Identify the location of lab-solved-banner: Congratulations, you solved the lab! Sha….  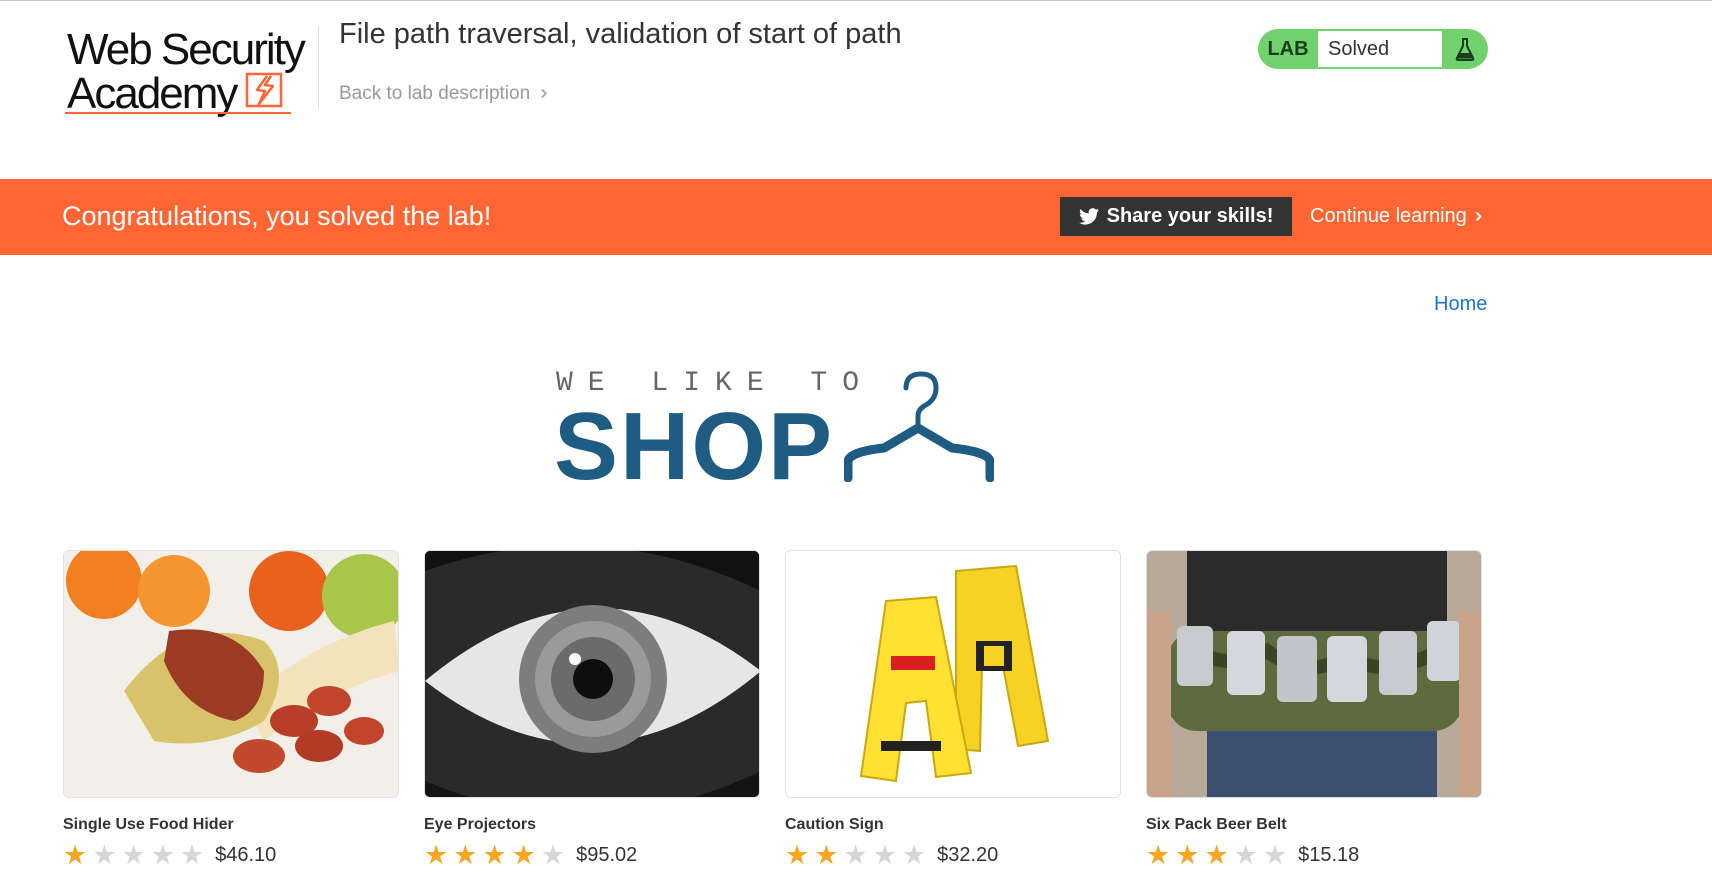
(856, 217).